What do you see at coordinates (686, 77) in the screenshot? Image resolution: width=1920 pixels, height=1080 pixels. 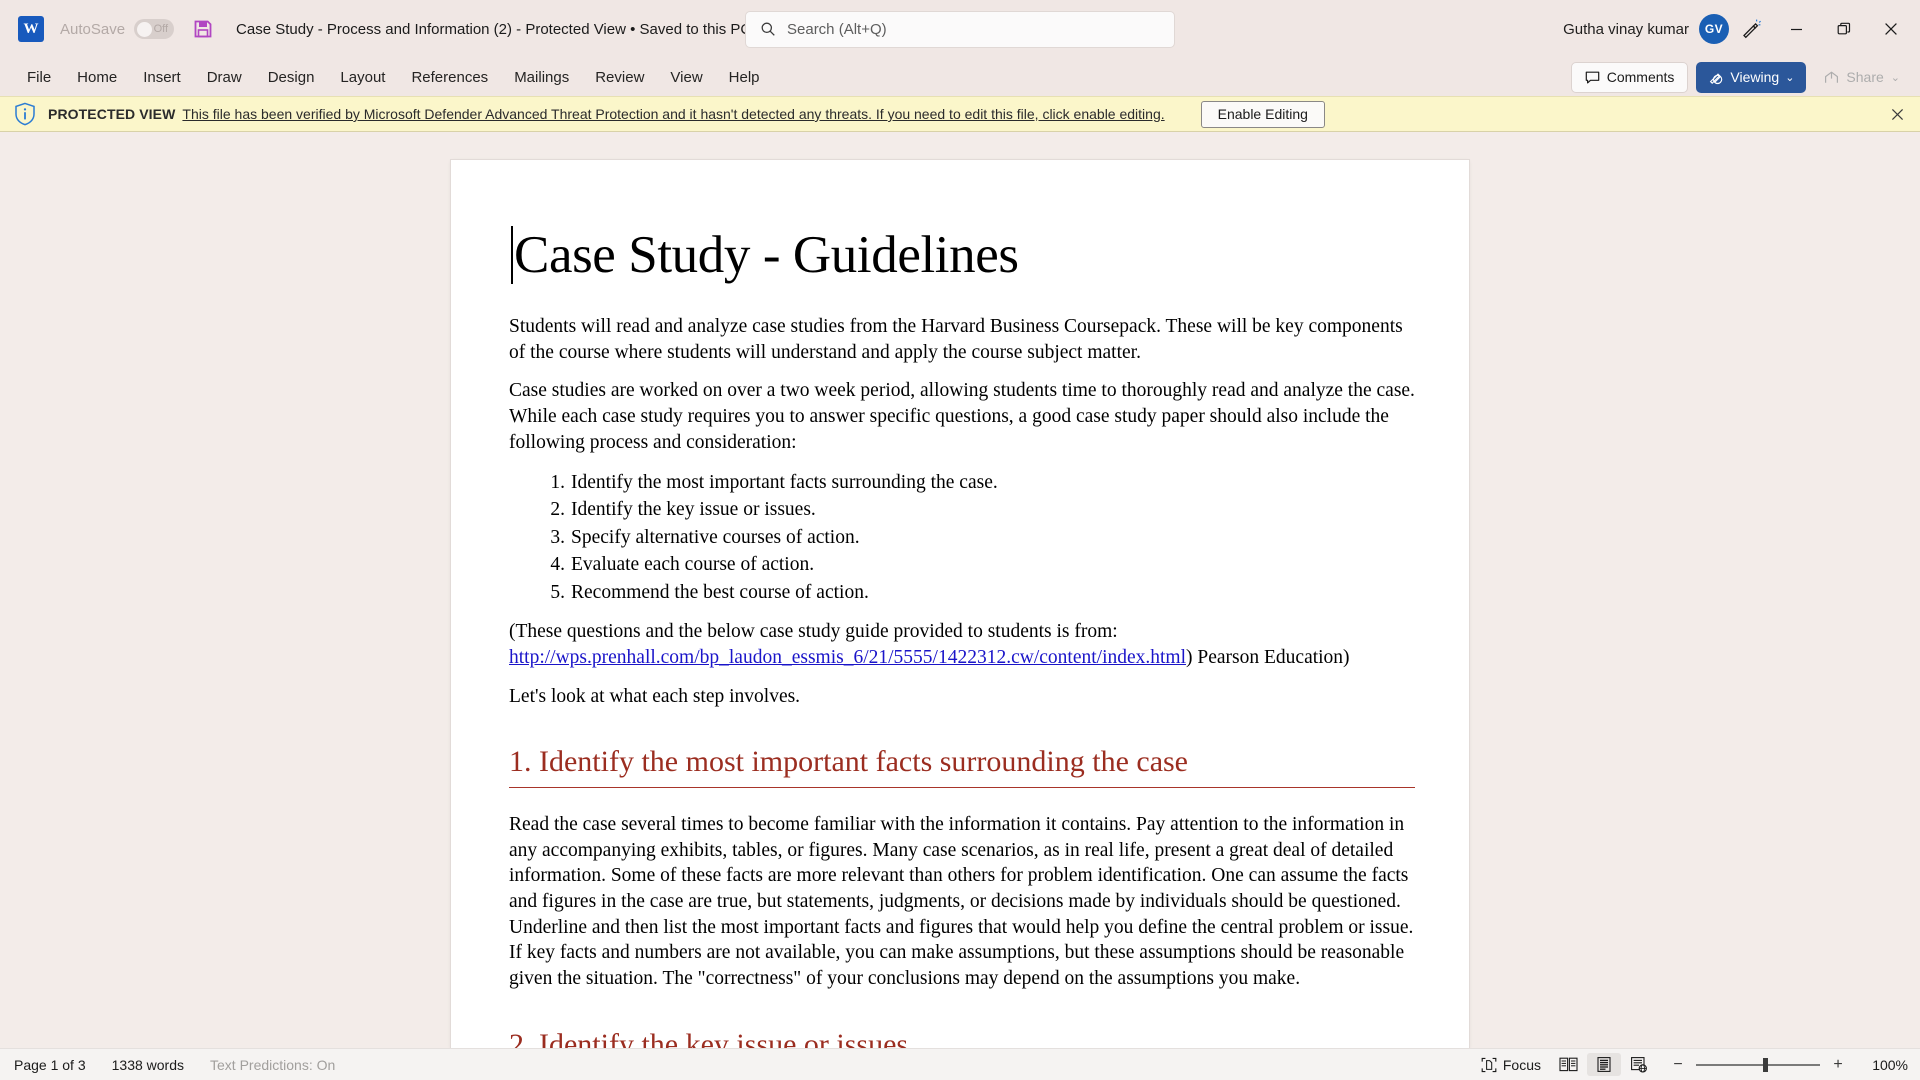 I see `tab-view: View` at bounding box center [686, 77].